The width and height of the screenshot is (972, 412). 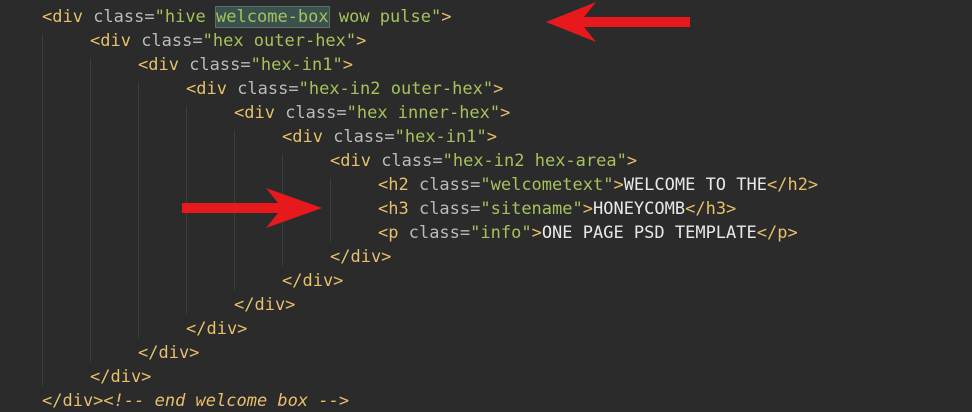 I want to click on code-line-15: </div>, so click(x=168, y=353).